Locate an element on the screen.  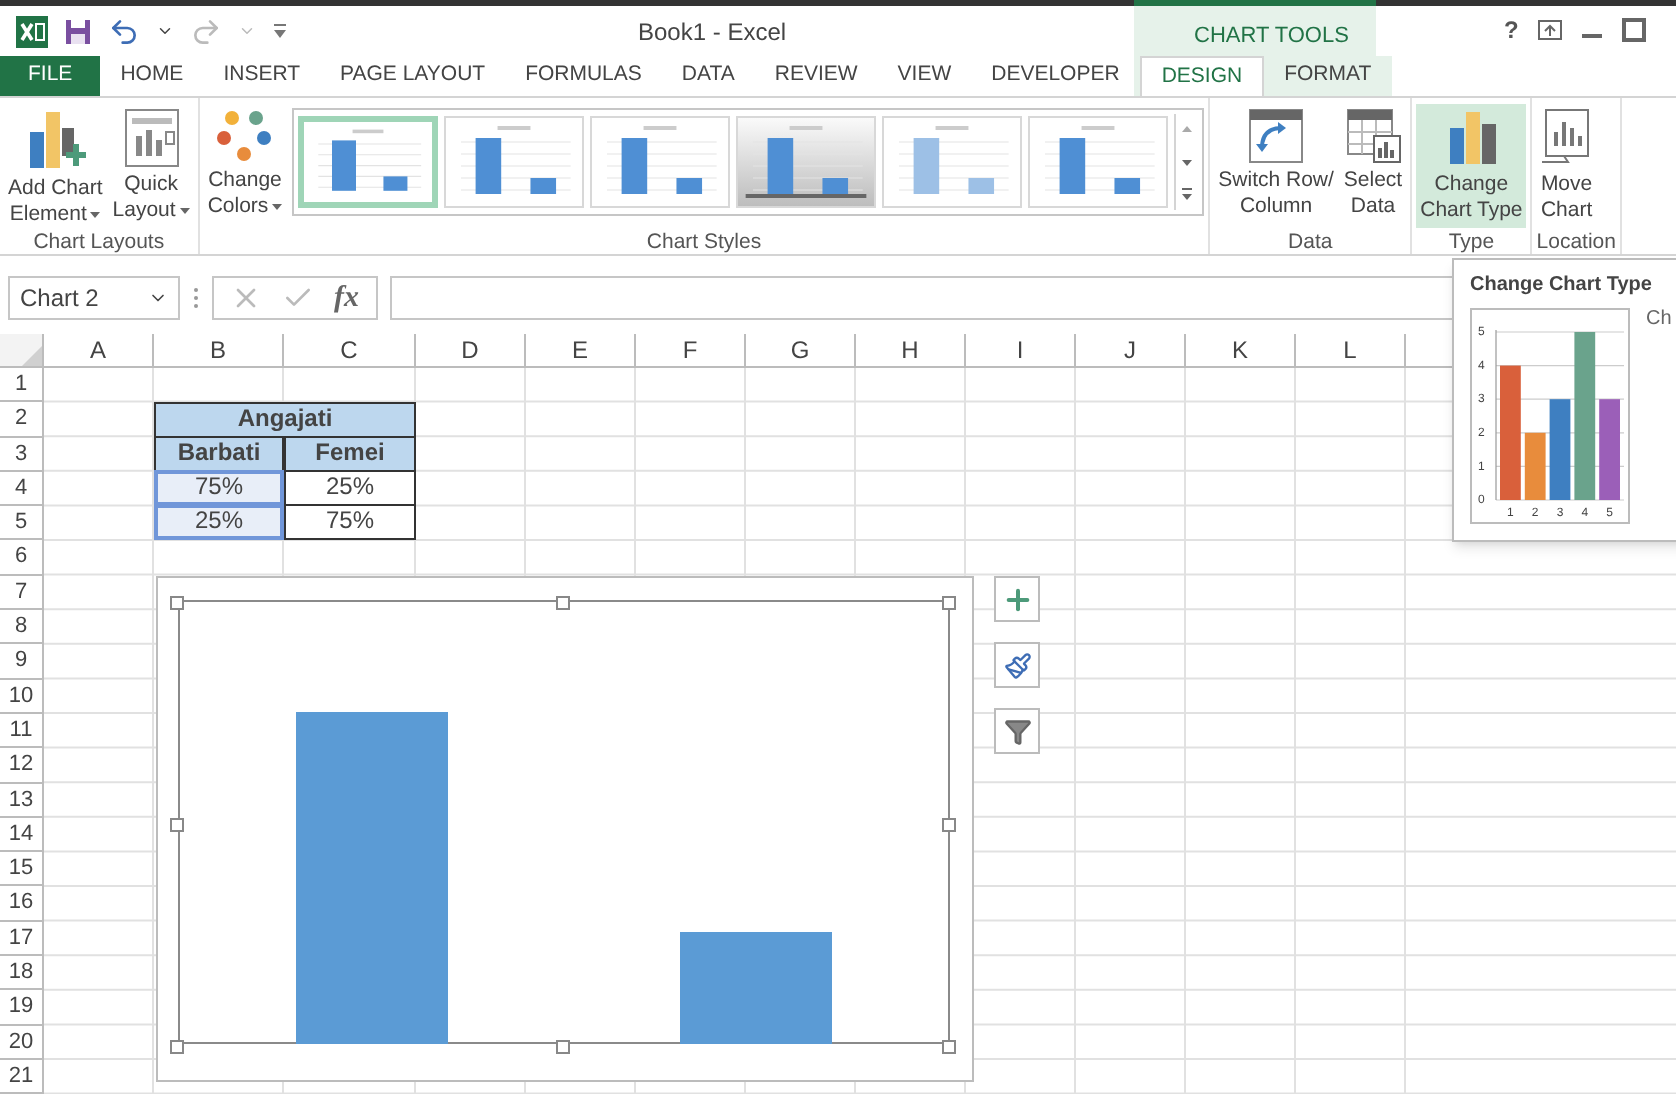
column-header: K is located at coordinates (1241, 351).